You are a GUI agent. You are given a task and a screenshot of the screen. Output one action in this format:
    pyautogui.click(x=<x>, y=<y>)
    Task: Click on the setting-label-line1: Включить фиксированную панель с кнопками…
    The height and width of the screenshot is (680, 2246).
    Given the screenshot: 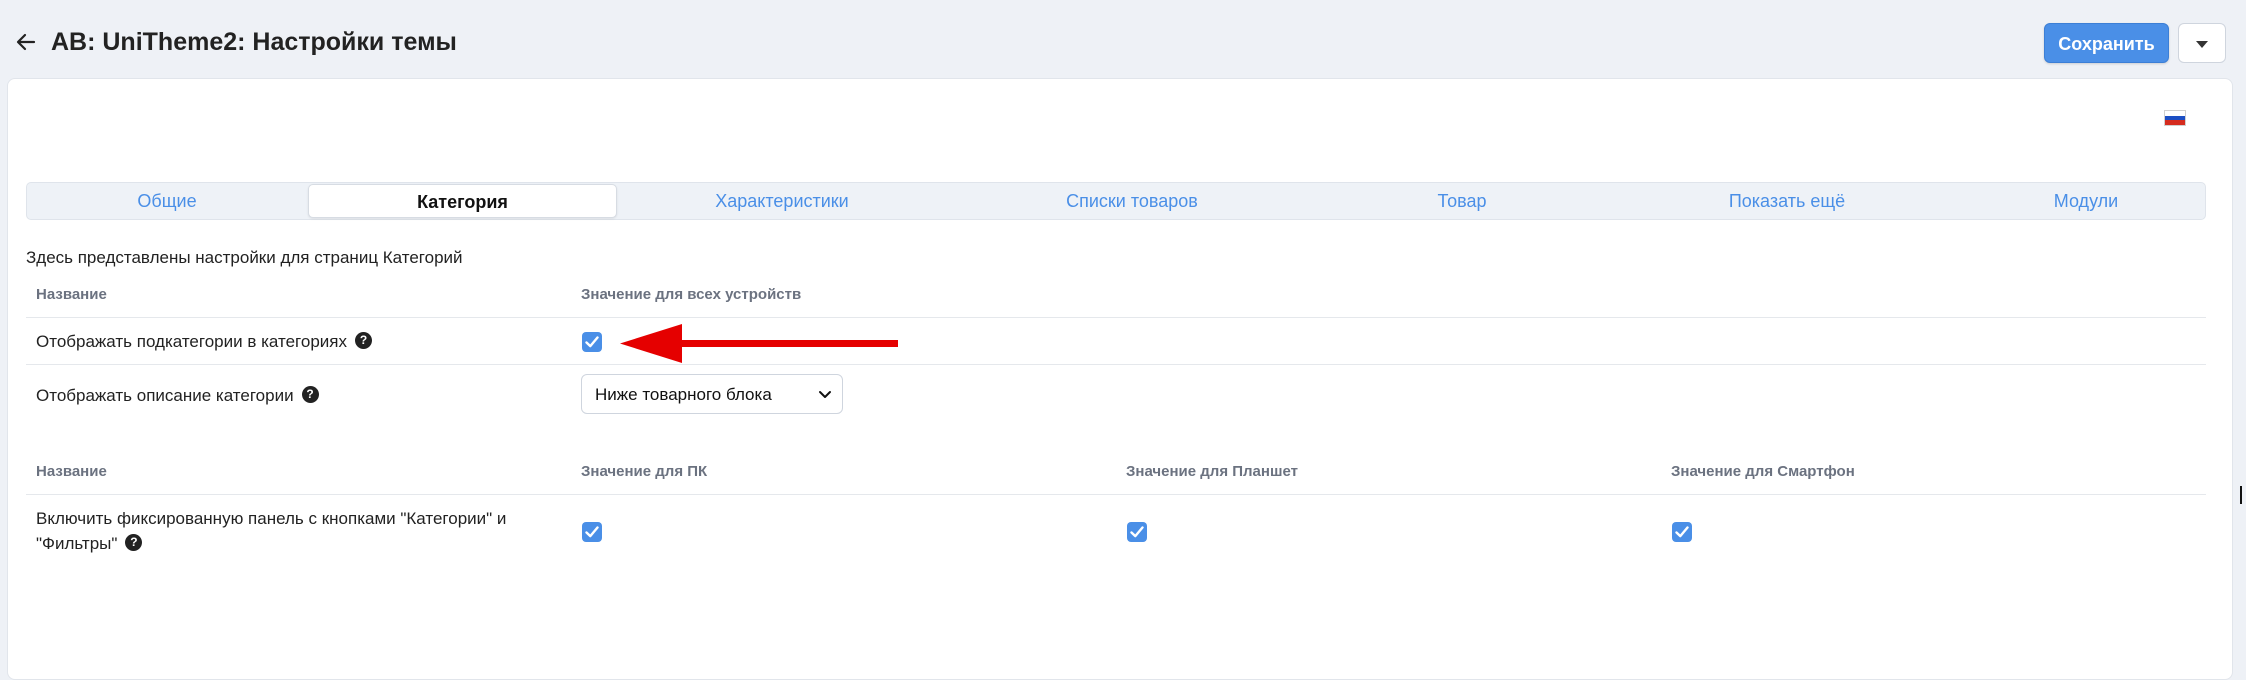 What is the action you would take?
    pyautogui.click(x=271, y=518)
    